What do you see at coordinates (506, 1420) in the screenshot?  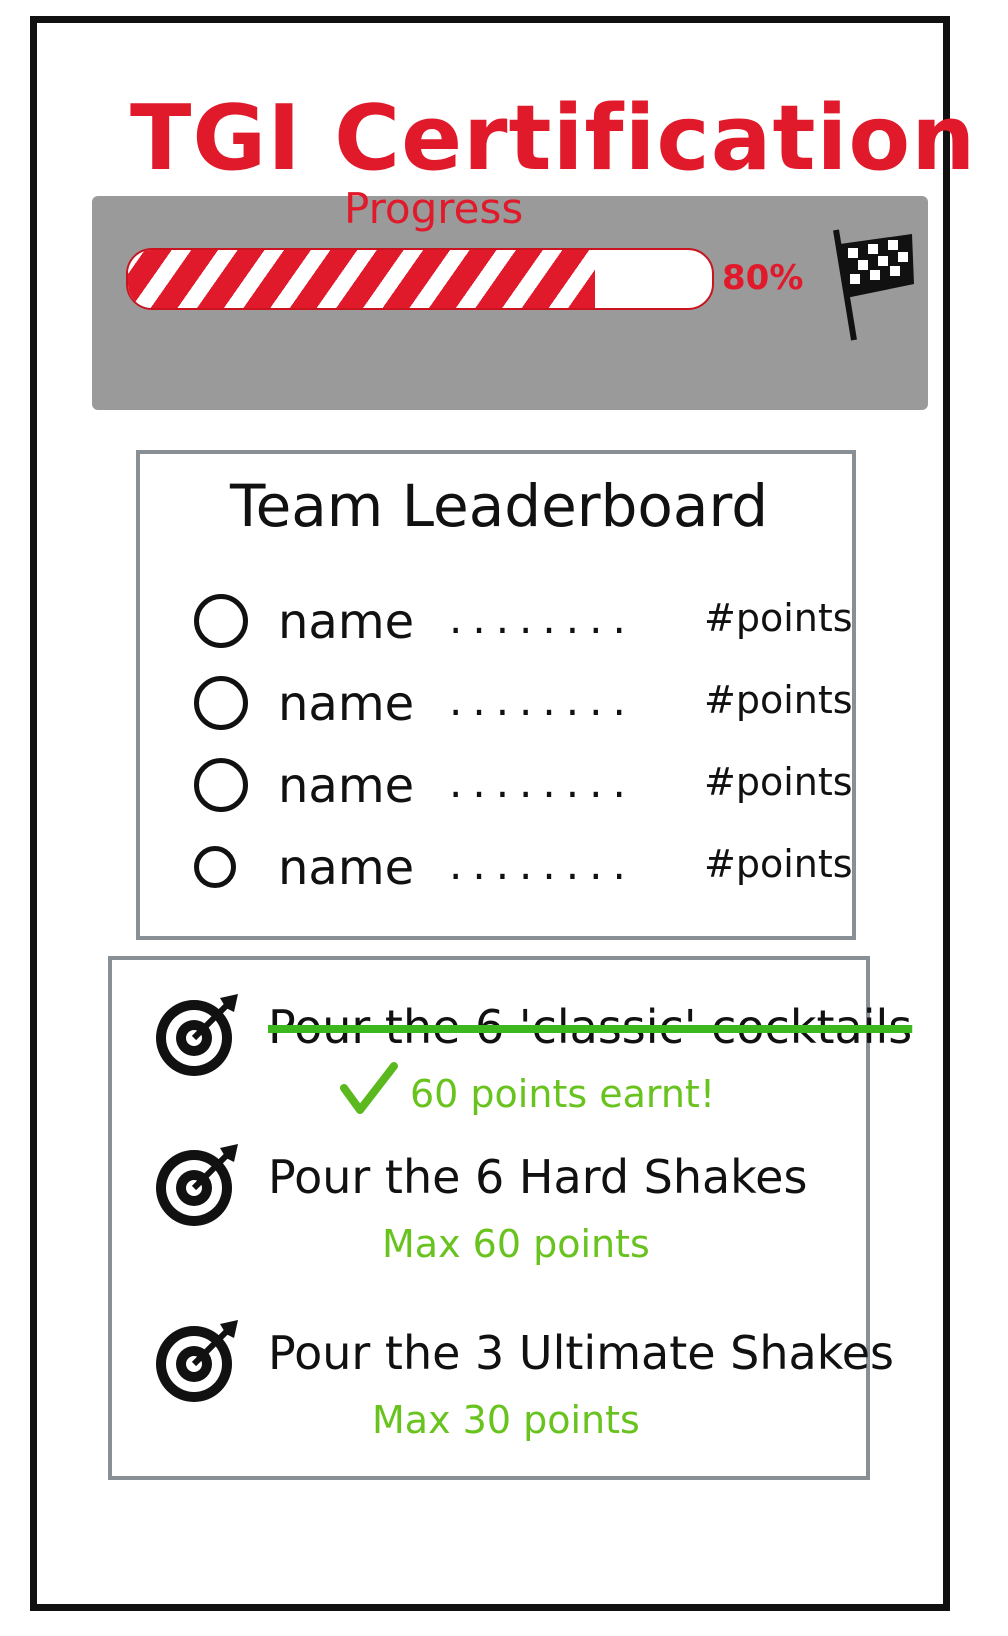 I see `goal-note: Max 30 points` at bounding box center [506, 1420].